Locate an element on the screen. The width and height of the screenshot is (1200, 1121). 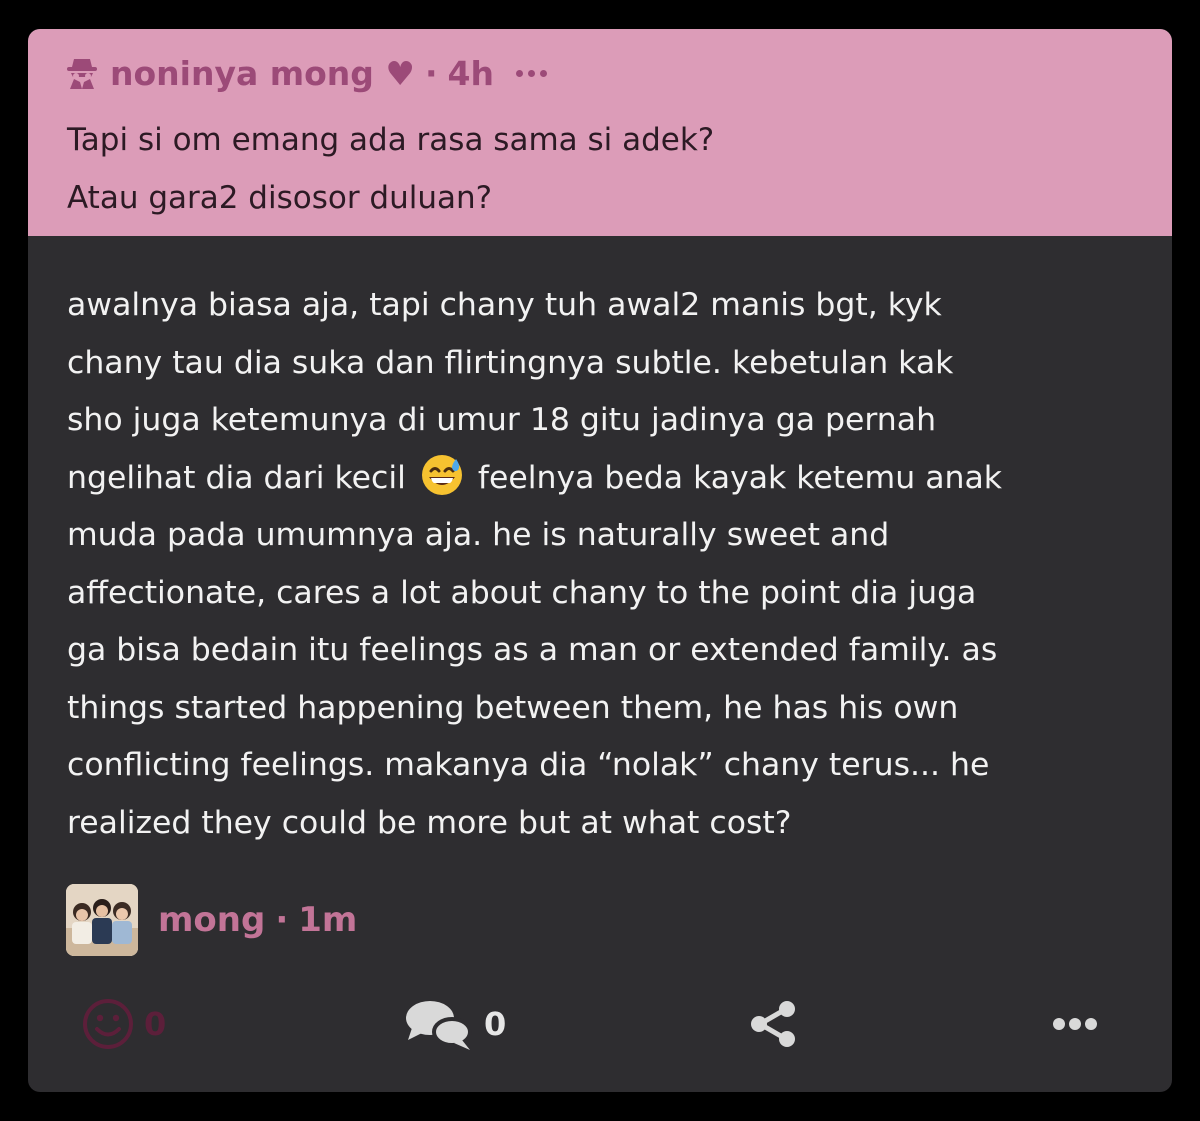
author-name: mong is located at coordinates (211, 920).